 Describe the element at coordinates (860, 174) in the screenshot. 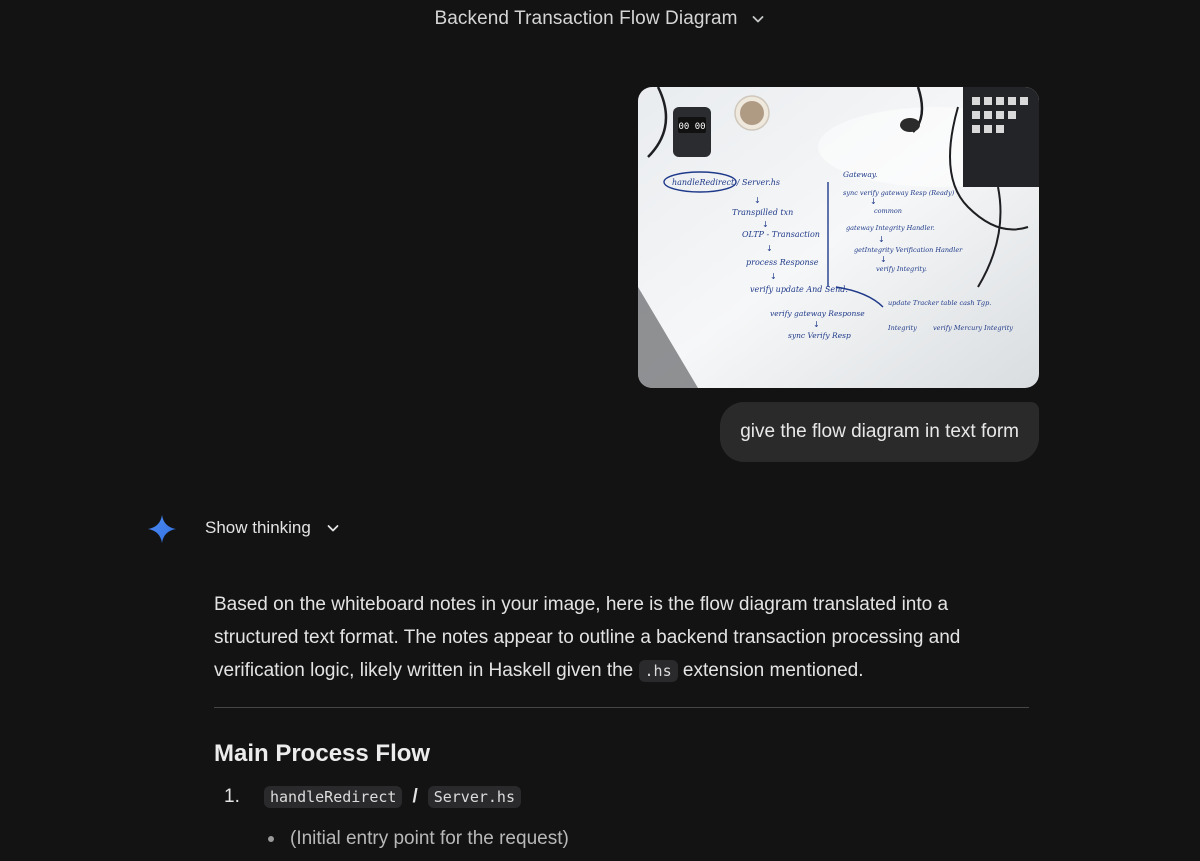

I see `whiteboard-line: Gateway.` at that location.